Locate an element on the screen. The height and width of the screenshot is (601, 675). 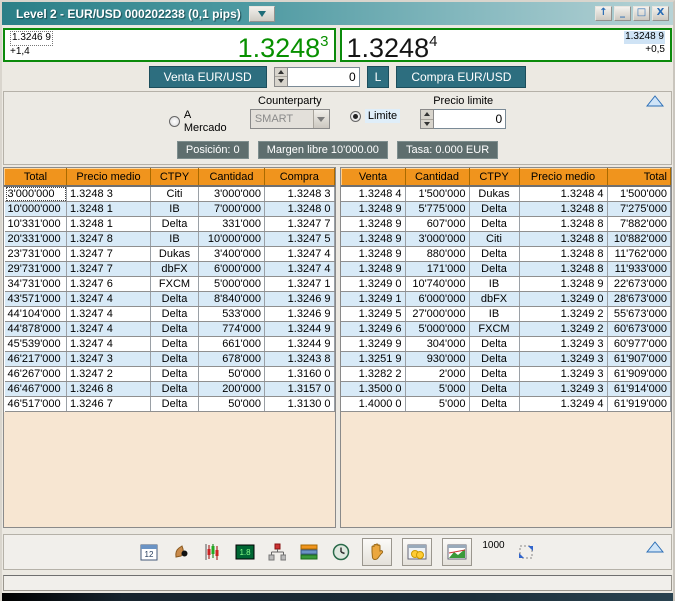
quantity-spinner is located at coordinates (280, 76).